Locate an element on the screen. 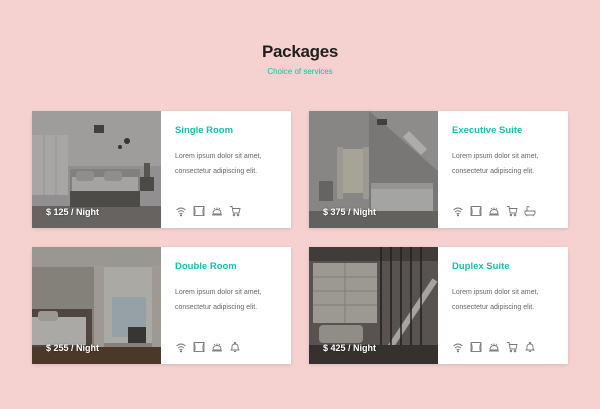 This screenshot has width=600, height=409. price-label: $ 255 / Night is located at coordinates (73, 348).